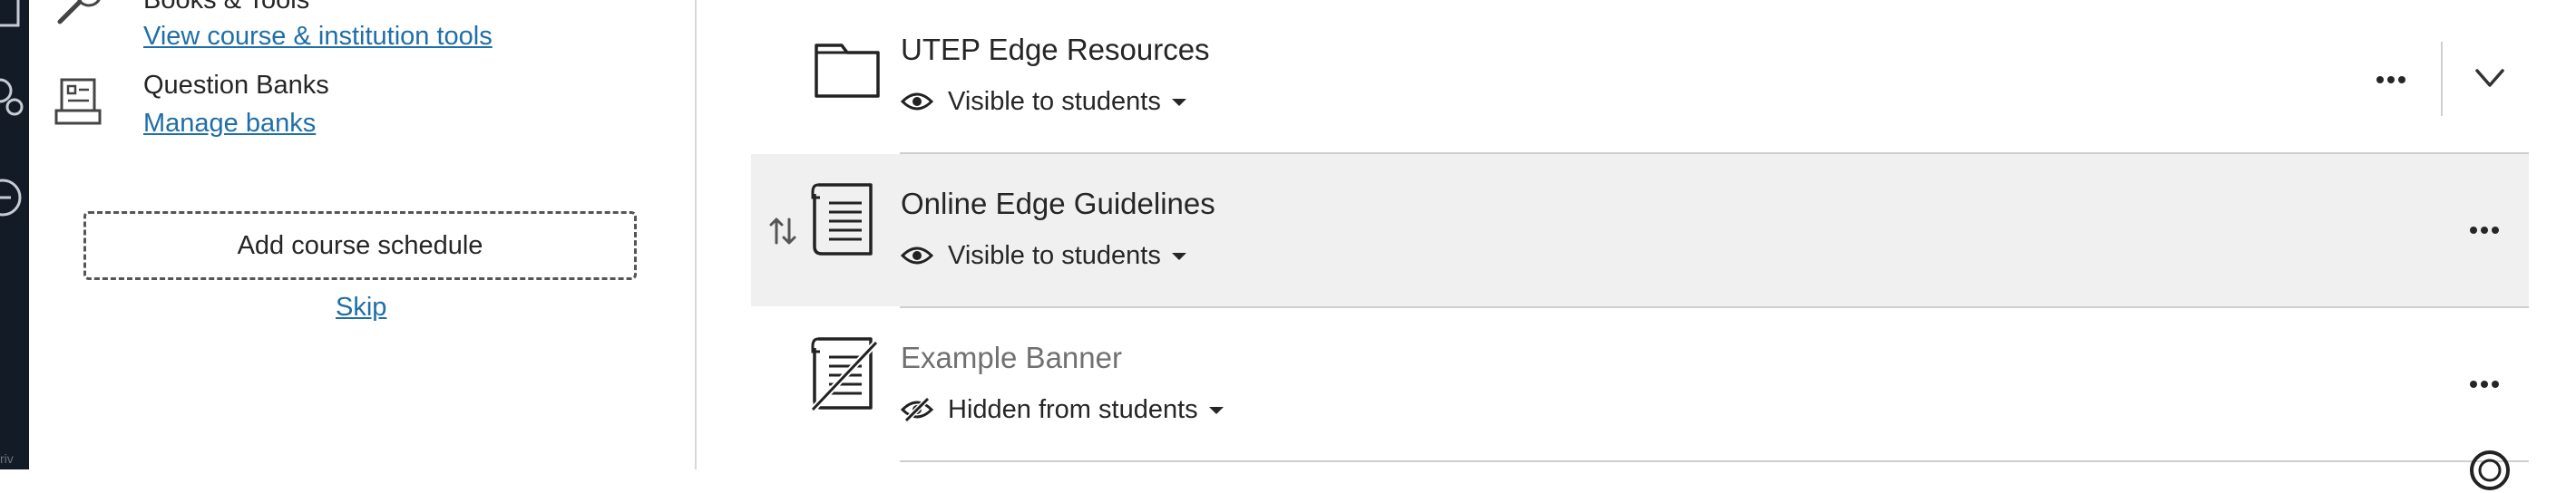 This screenshot has height=493, width=2576. I want to click on reorder-handle-icon, so click(782, 231).